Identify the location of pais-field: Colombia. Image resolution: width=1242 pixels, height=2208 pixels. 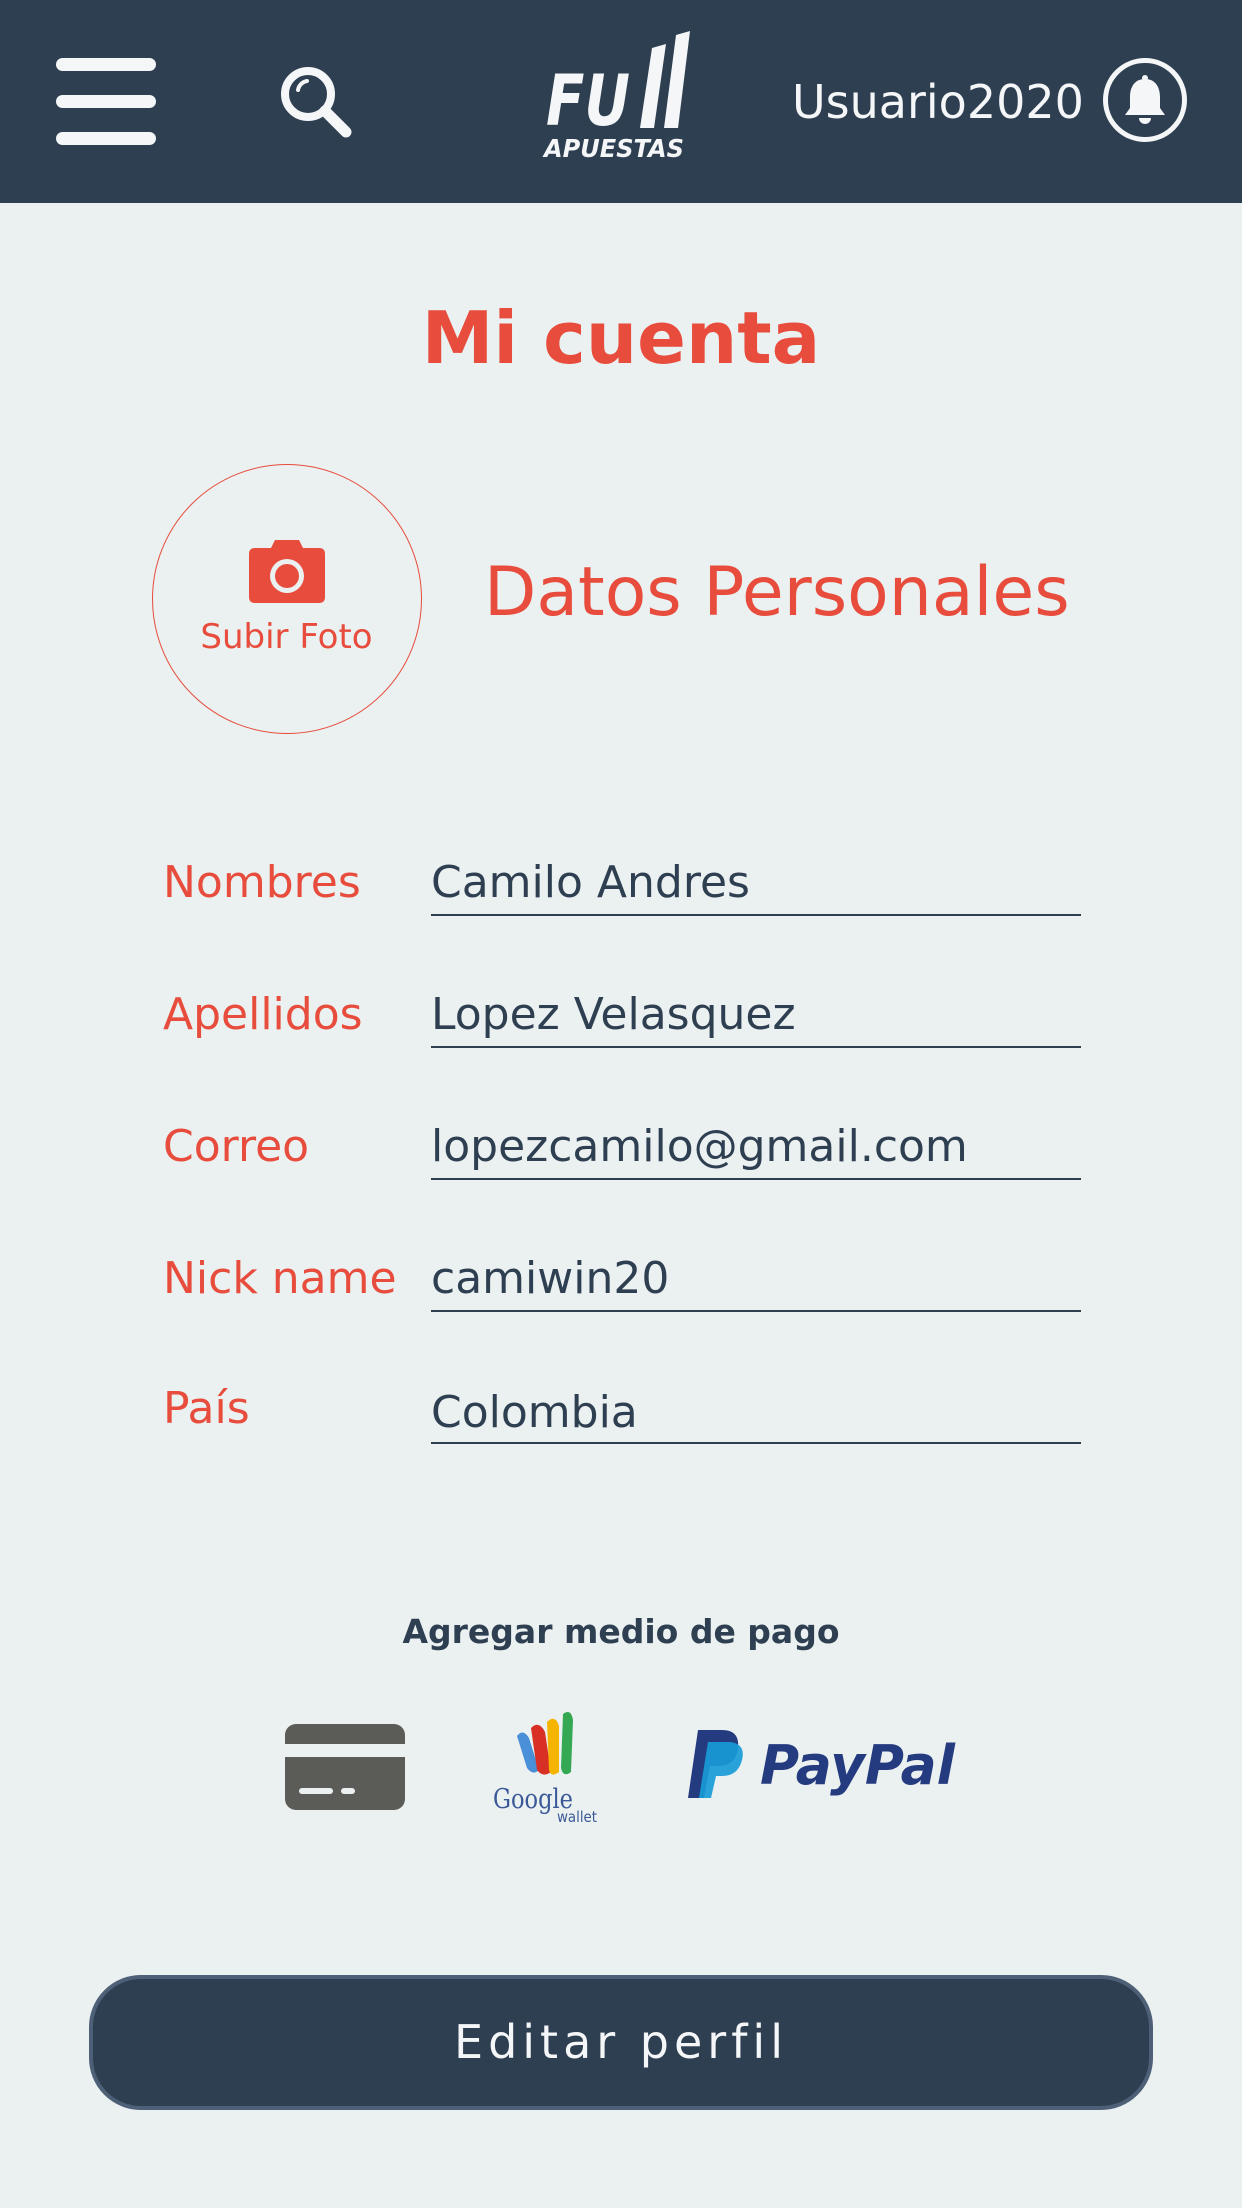
(756, 1413).